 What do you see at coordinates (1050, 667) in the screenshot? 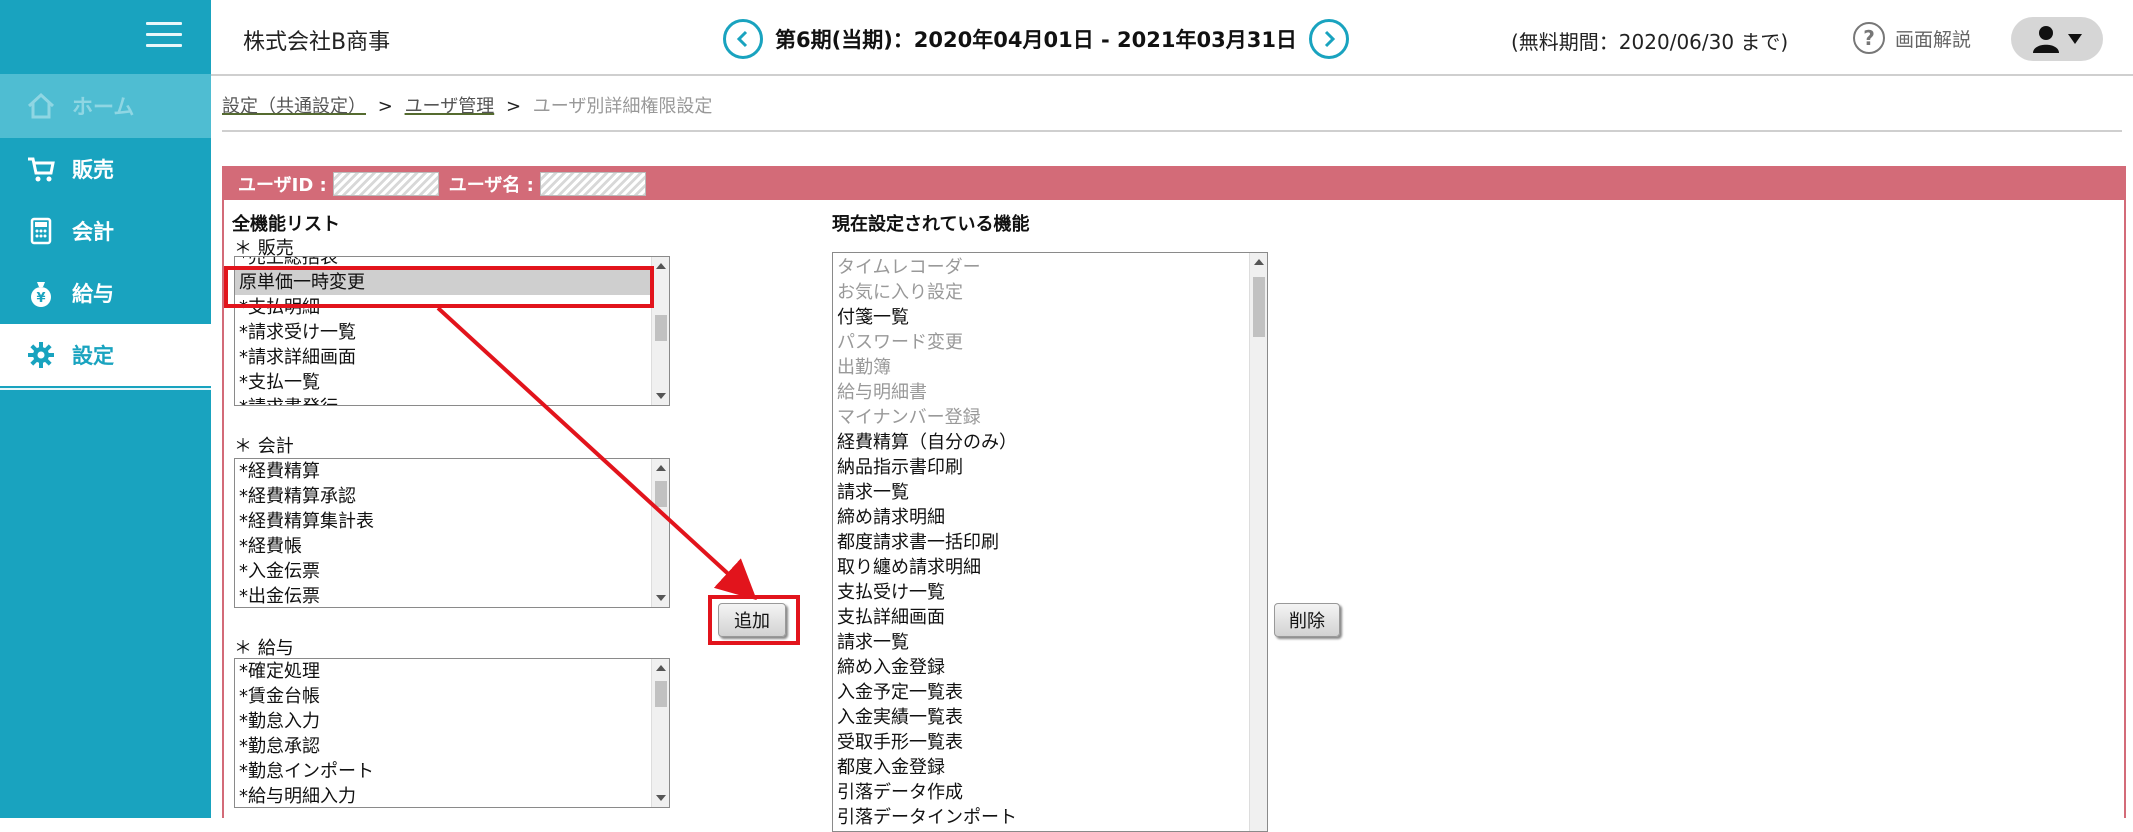
I see `list-item: 締め入金登録` at bounding box center [1050, 667].